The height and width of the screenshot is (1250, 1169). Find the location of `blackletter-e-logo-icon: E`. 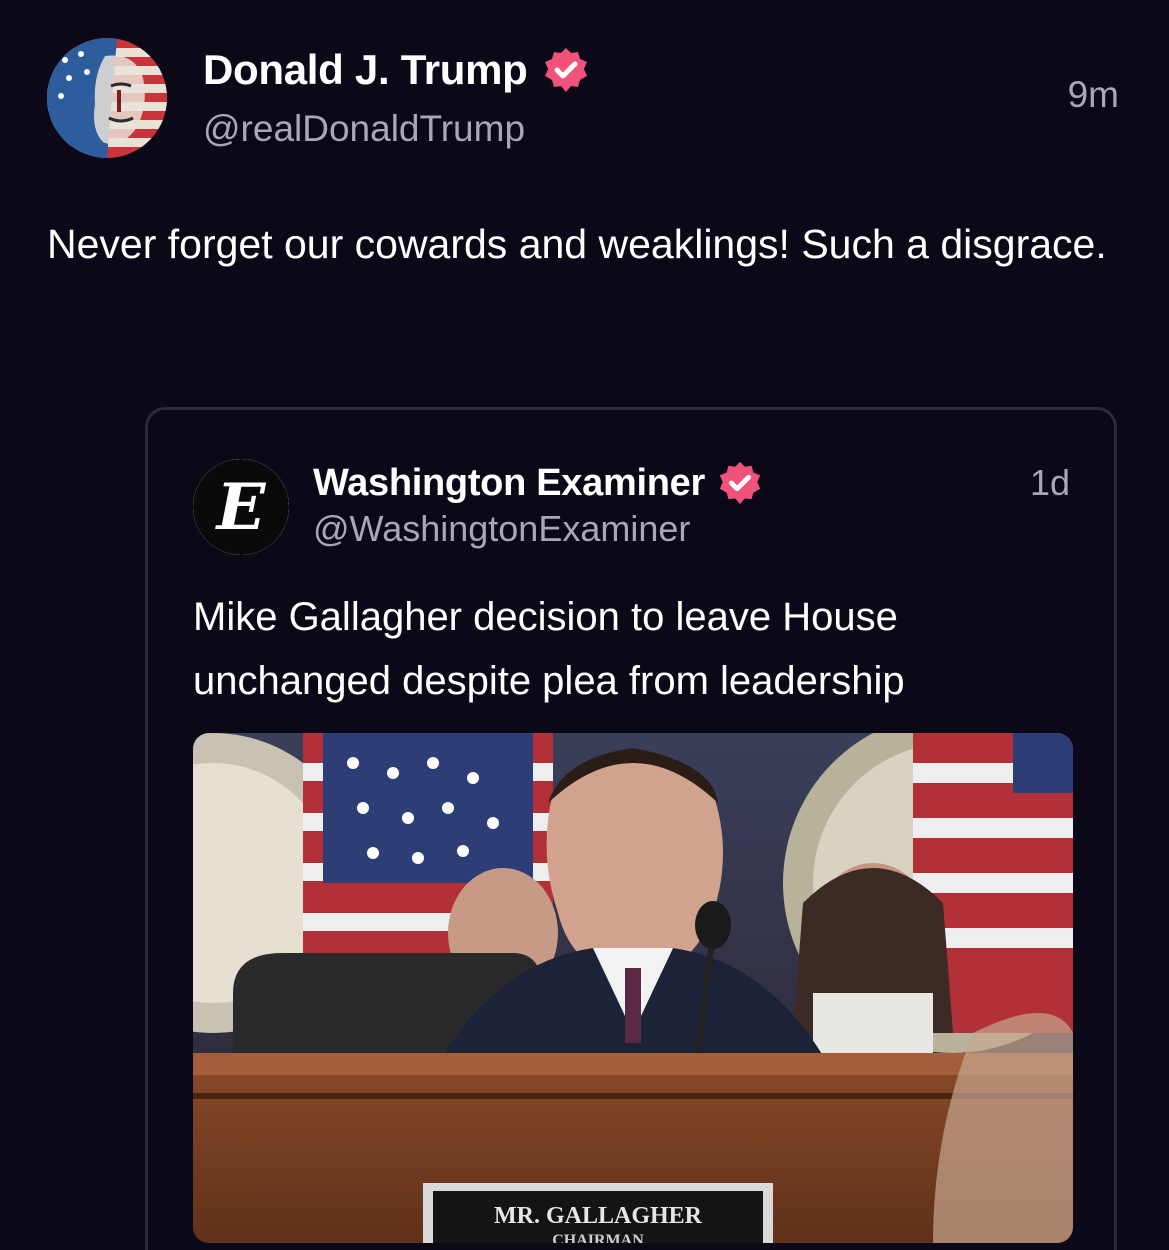

blackletter-e-logo-icon: E is located at coordinates (241, 507).